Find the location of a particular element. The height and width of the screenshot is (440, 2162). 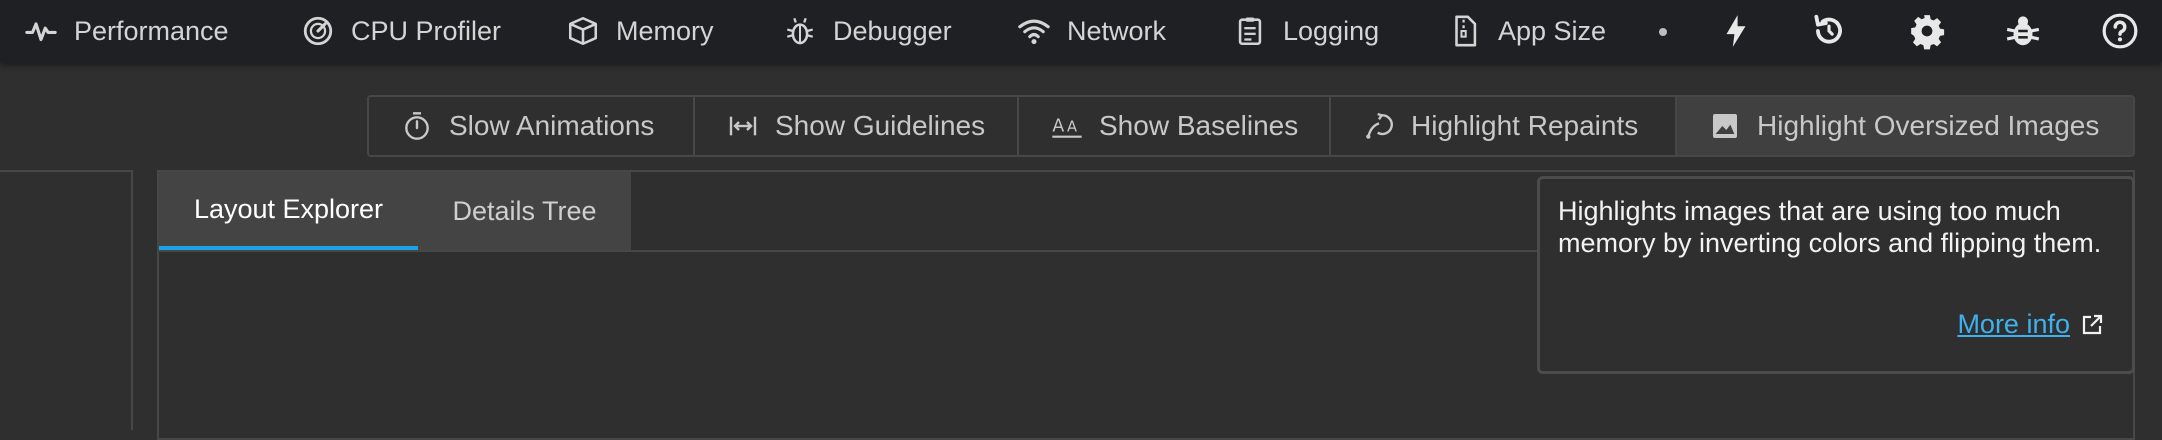

nav-tab-cpu-profiler: CPU Profiler is located at coordinates (401, 31).